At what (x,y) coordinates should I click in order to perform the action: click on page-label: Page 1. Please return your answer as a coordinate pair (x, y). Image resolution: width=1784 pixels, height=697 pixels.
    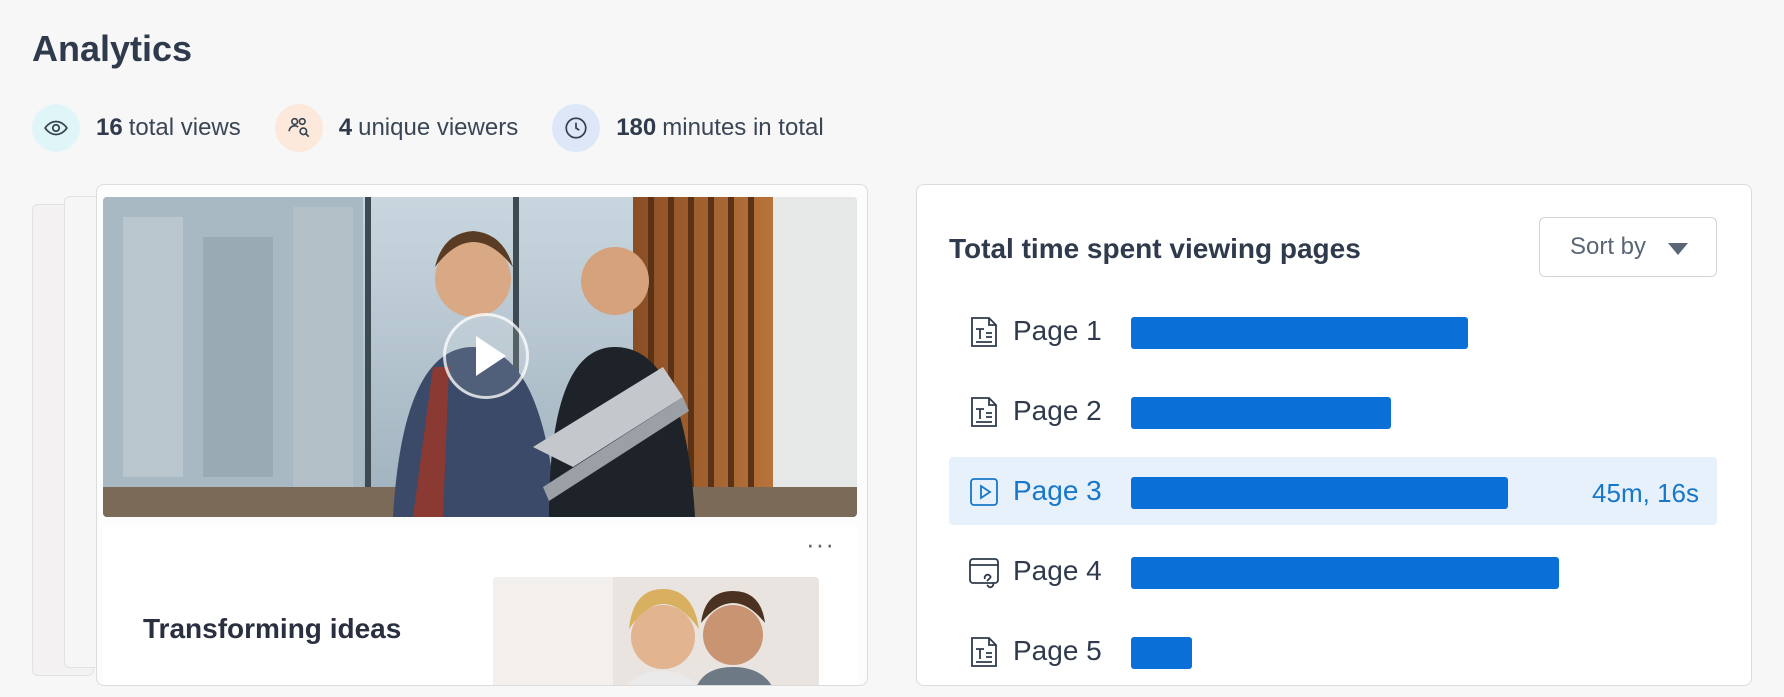
    Looking at the image, I should click on (1057, 330).